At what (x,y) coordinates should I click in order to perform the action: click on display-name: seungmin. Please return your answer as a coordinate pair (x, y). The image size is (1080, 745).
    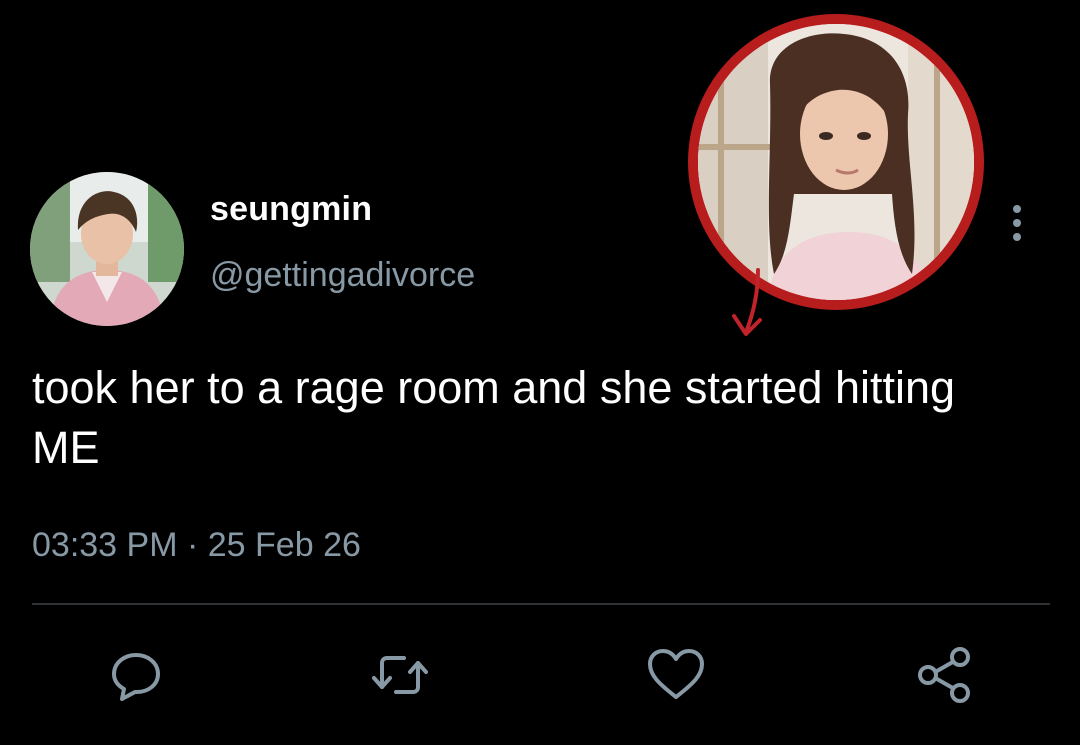
    Looking at the image, I should click on (291, 209).